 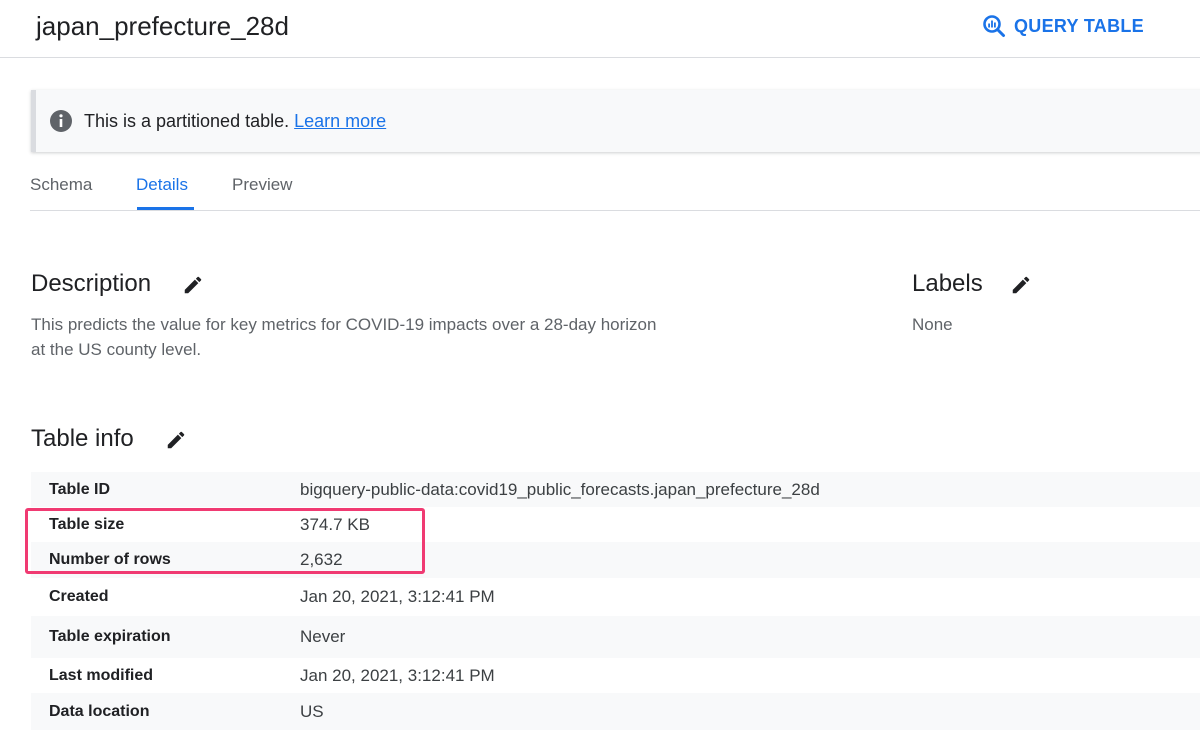 I want to click on labels-heading: Labels, so click(x=947, y=283).